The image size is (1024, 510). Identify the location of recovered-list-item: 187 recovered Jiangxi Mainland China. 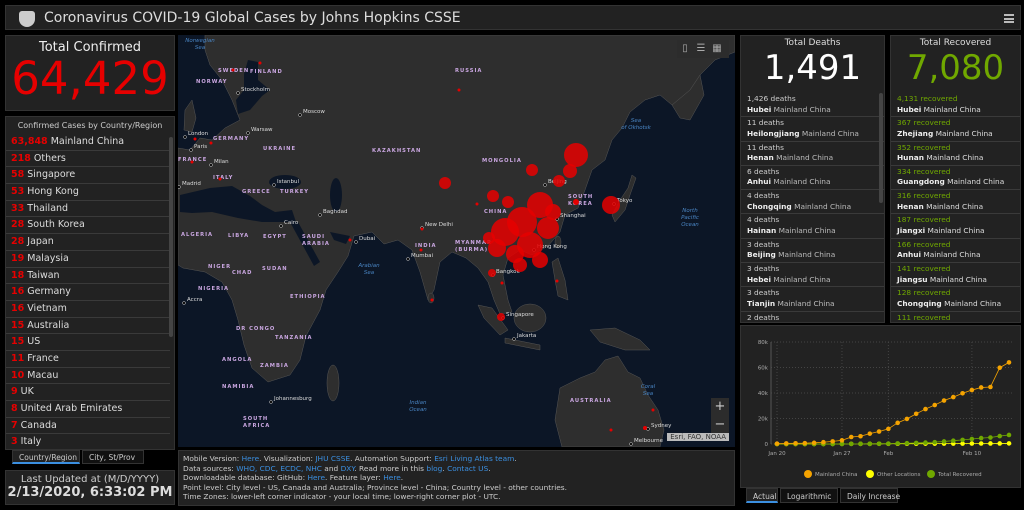
(955, 226).